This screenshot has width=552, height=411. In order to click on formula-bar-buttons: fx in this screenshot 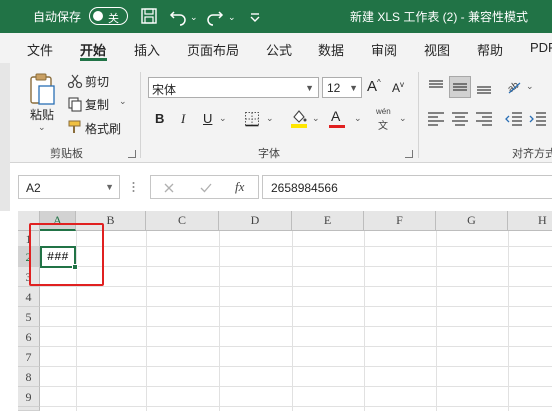, I will do `click(204, 187)`.